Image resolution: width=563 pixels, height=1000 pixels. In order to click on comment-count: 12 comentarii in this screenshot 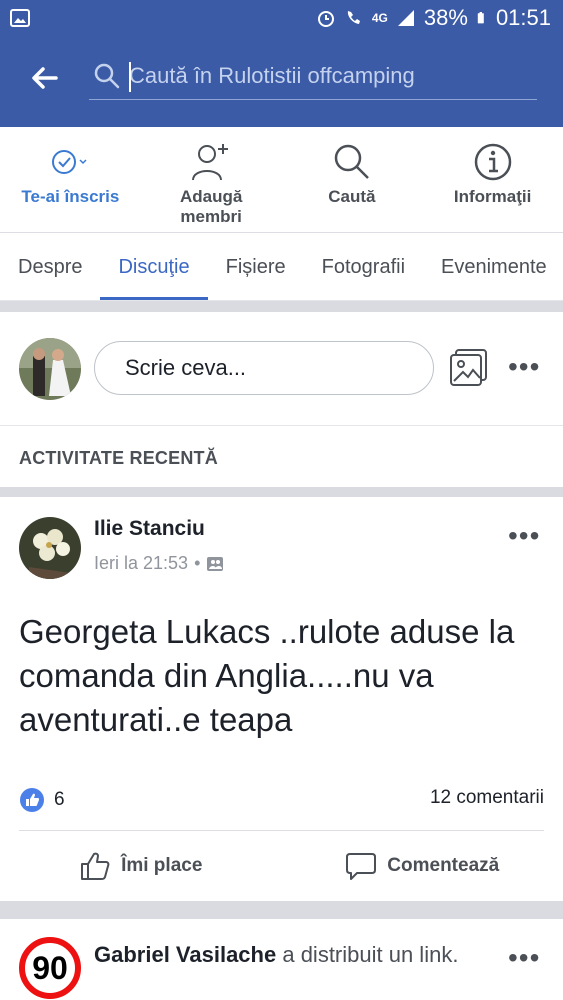, I will do `click(487, 798)`.